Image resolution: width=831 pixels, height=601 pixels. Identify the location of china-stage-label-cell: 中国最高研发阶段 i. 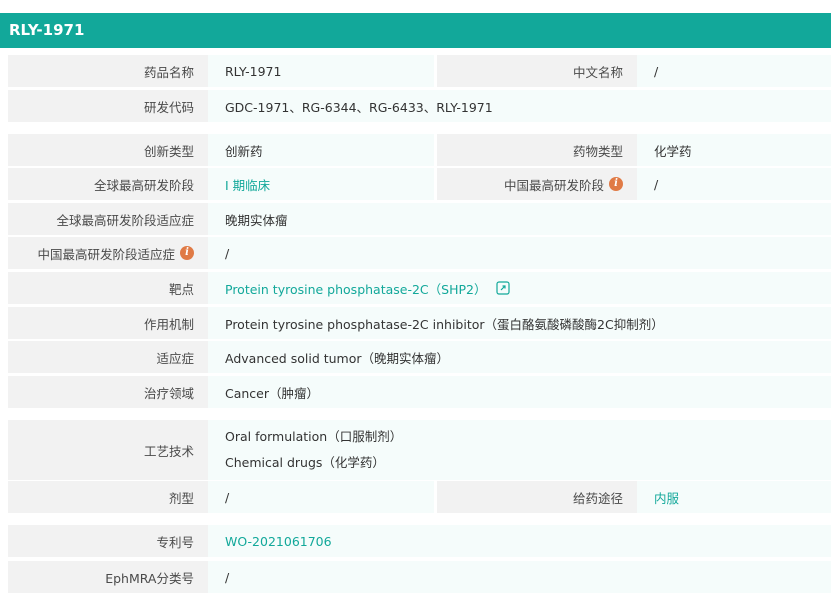
(537, 184).